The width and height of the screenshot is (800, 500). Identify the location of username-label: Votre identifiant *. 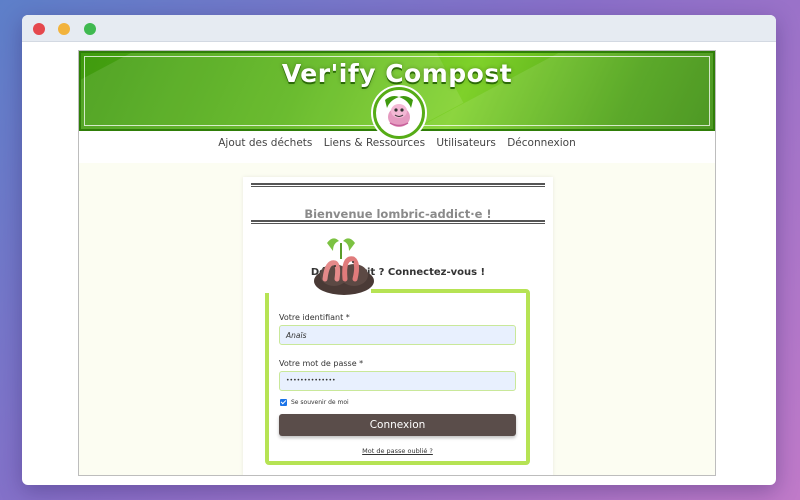
(314, 317).